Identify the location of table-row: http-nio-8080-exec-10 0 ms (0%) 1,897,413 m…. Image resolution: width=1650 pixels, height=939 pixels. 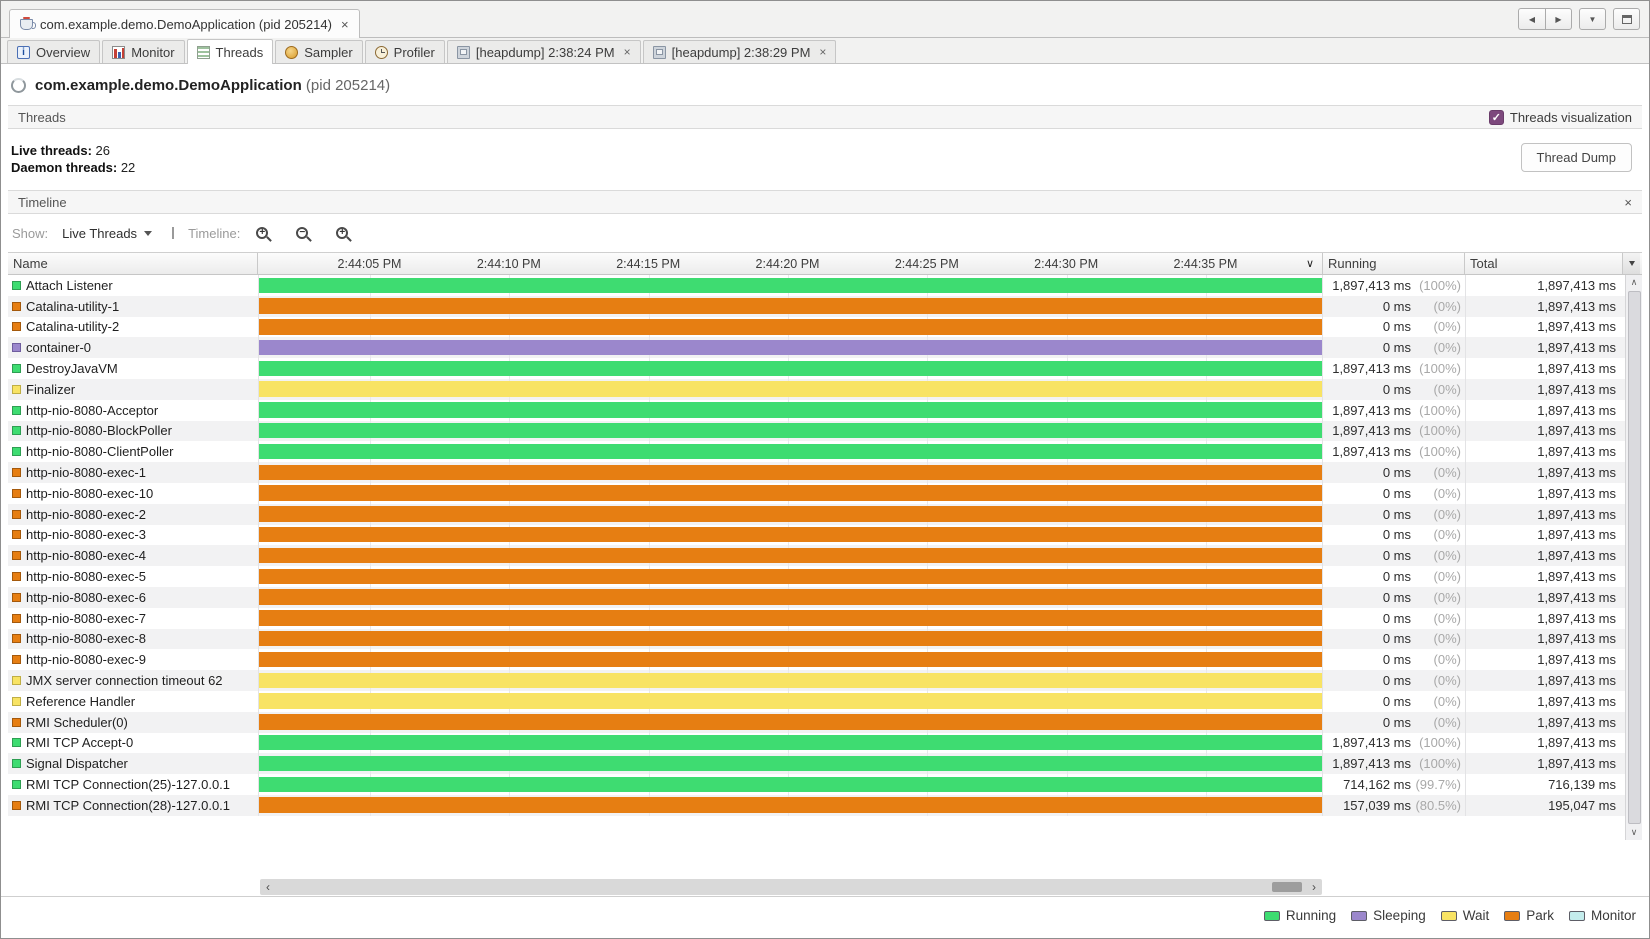
(825, 493).